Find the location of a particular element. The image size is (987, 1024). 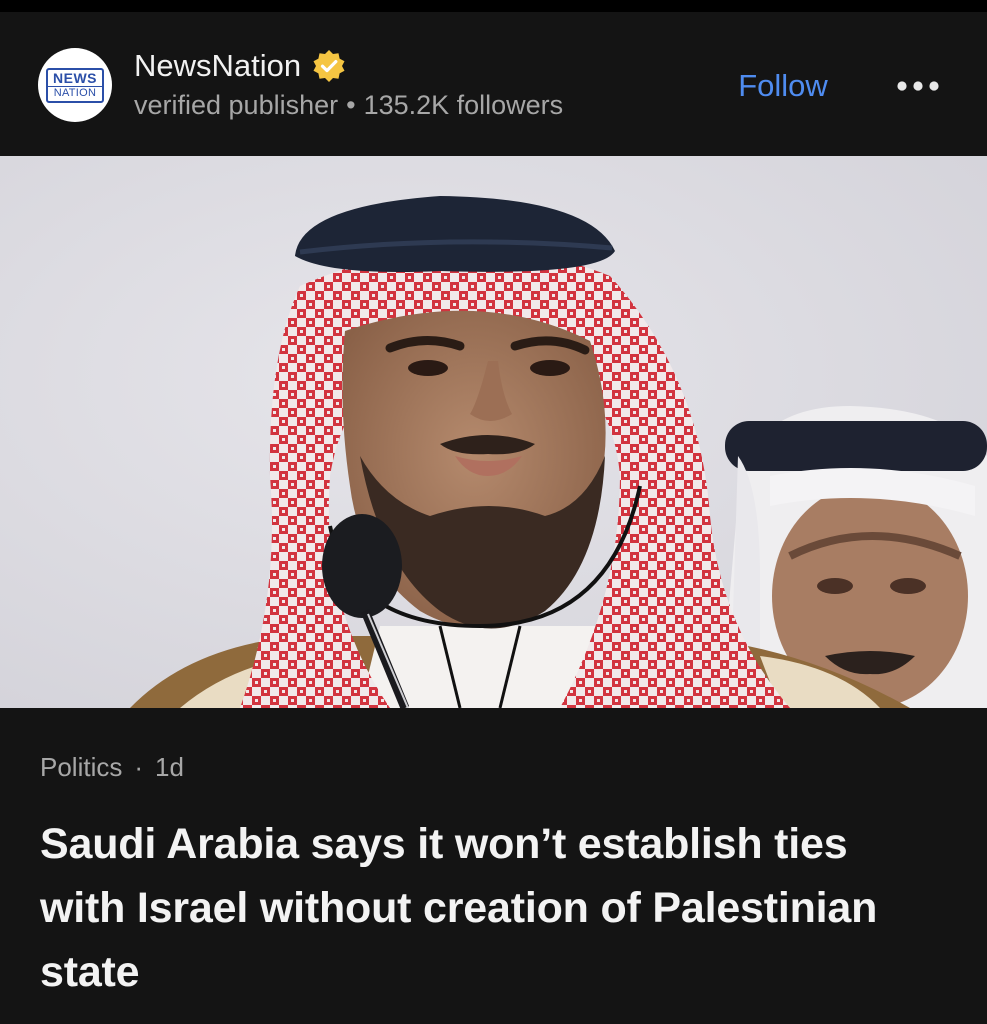

publisher-name: NewsNation is located at coordinates (217, 66).